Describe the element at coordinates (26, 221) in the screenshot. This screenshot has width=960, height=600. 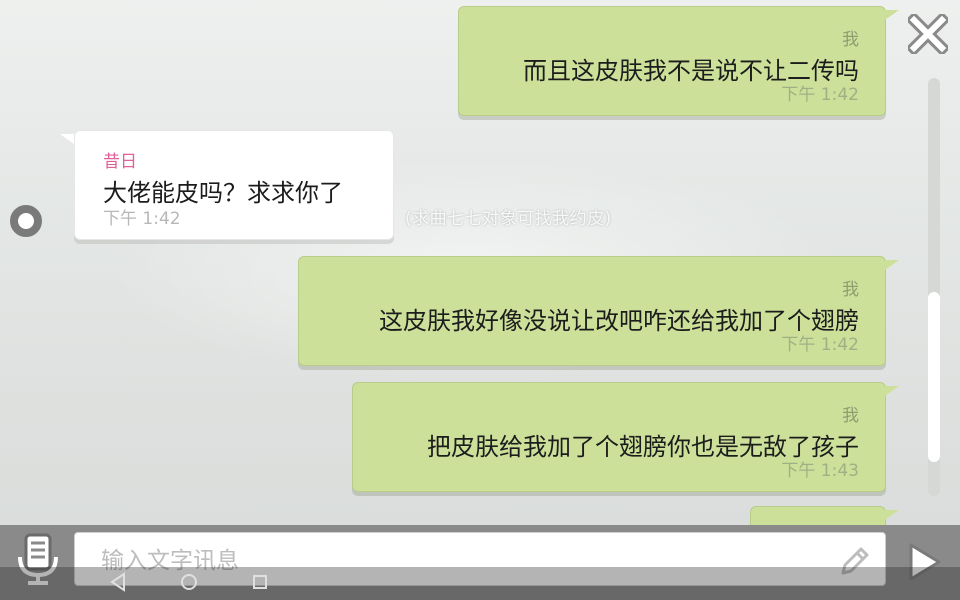
I see `side-ring-icon` at that location.